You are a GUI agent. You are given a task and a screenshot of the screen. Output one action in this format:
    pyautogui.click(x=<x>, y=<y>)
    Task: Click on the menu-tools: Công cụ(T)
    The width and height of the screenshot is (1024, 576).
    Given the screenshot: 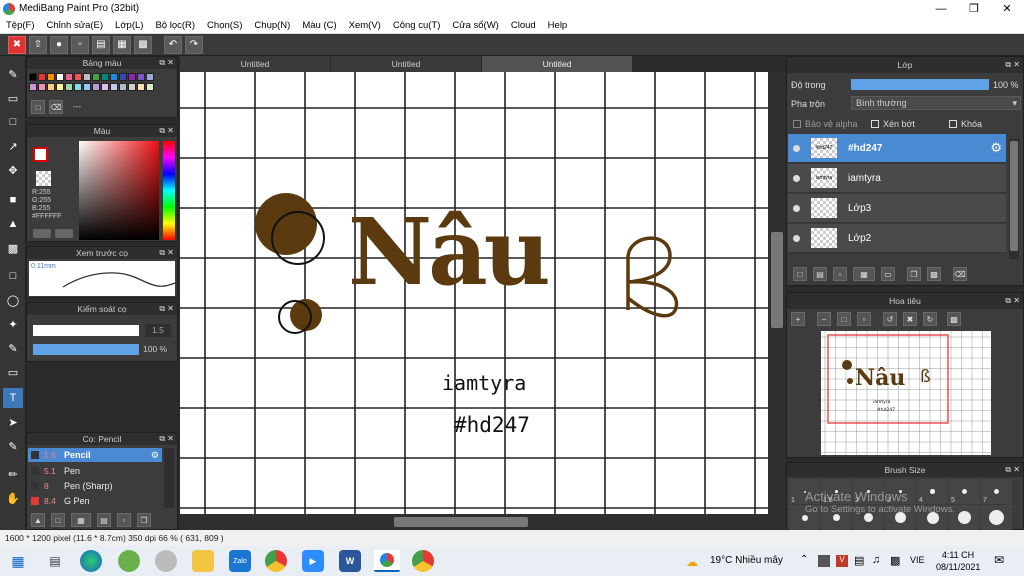 What is the action you would take?
    pyautogui.click(x=417, y=25)
    